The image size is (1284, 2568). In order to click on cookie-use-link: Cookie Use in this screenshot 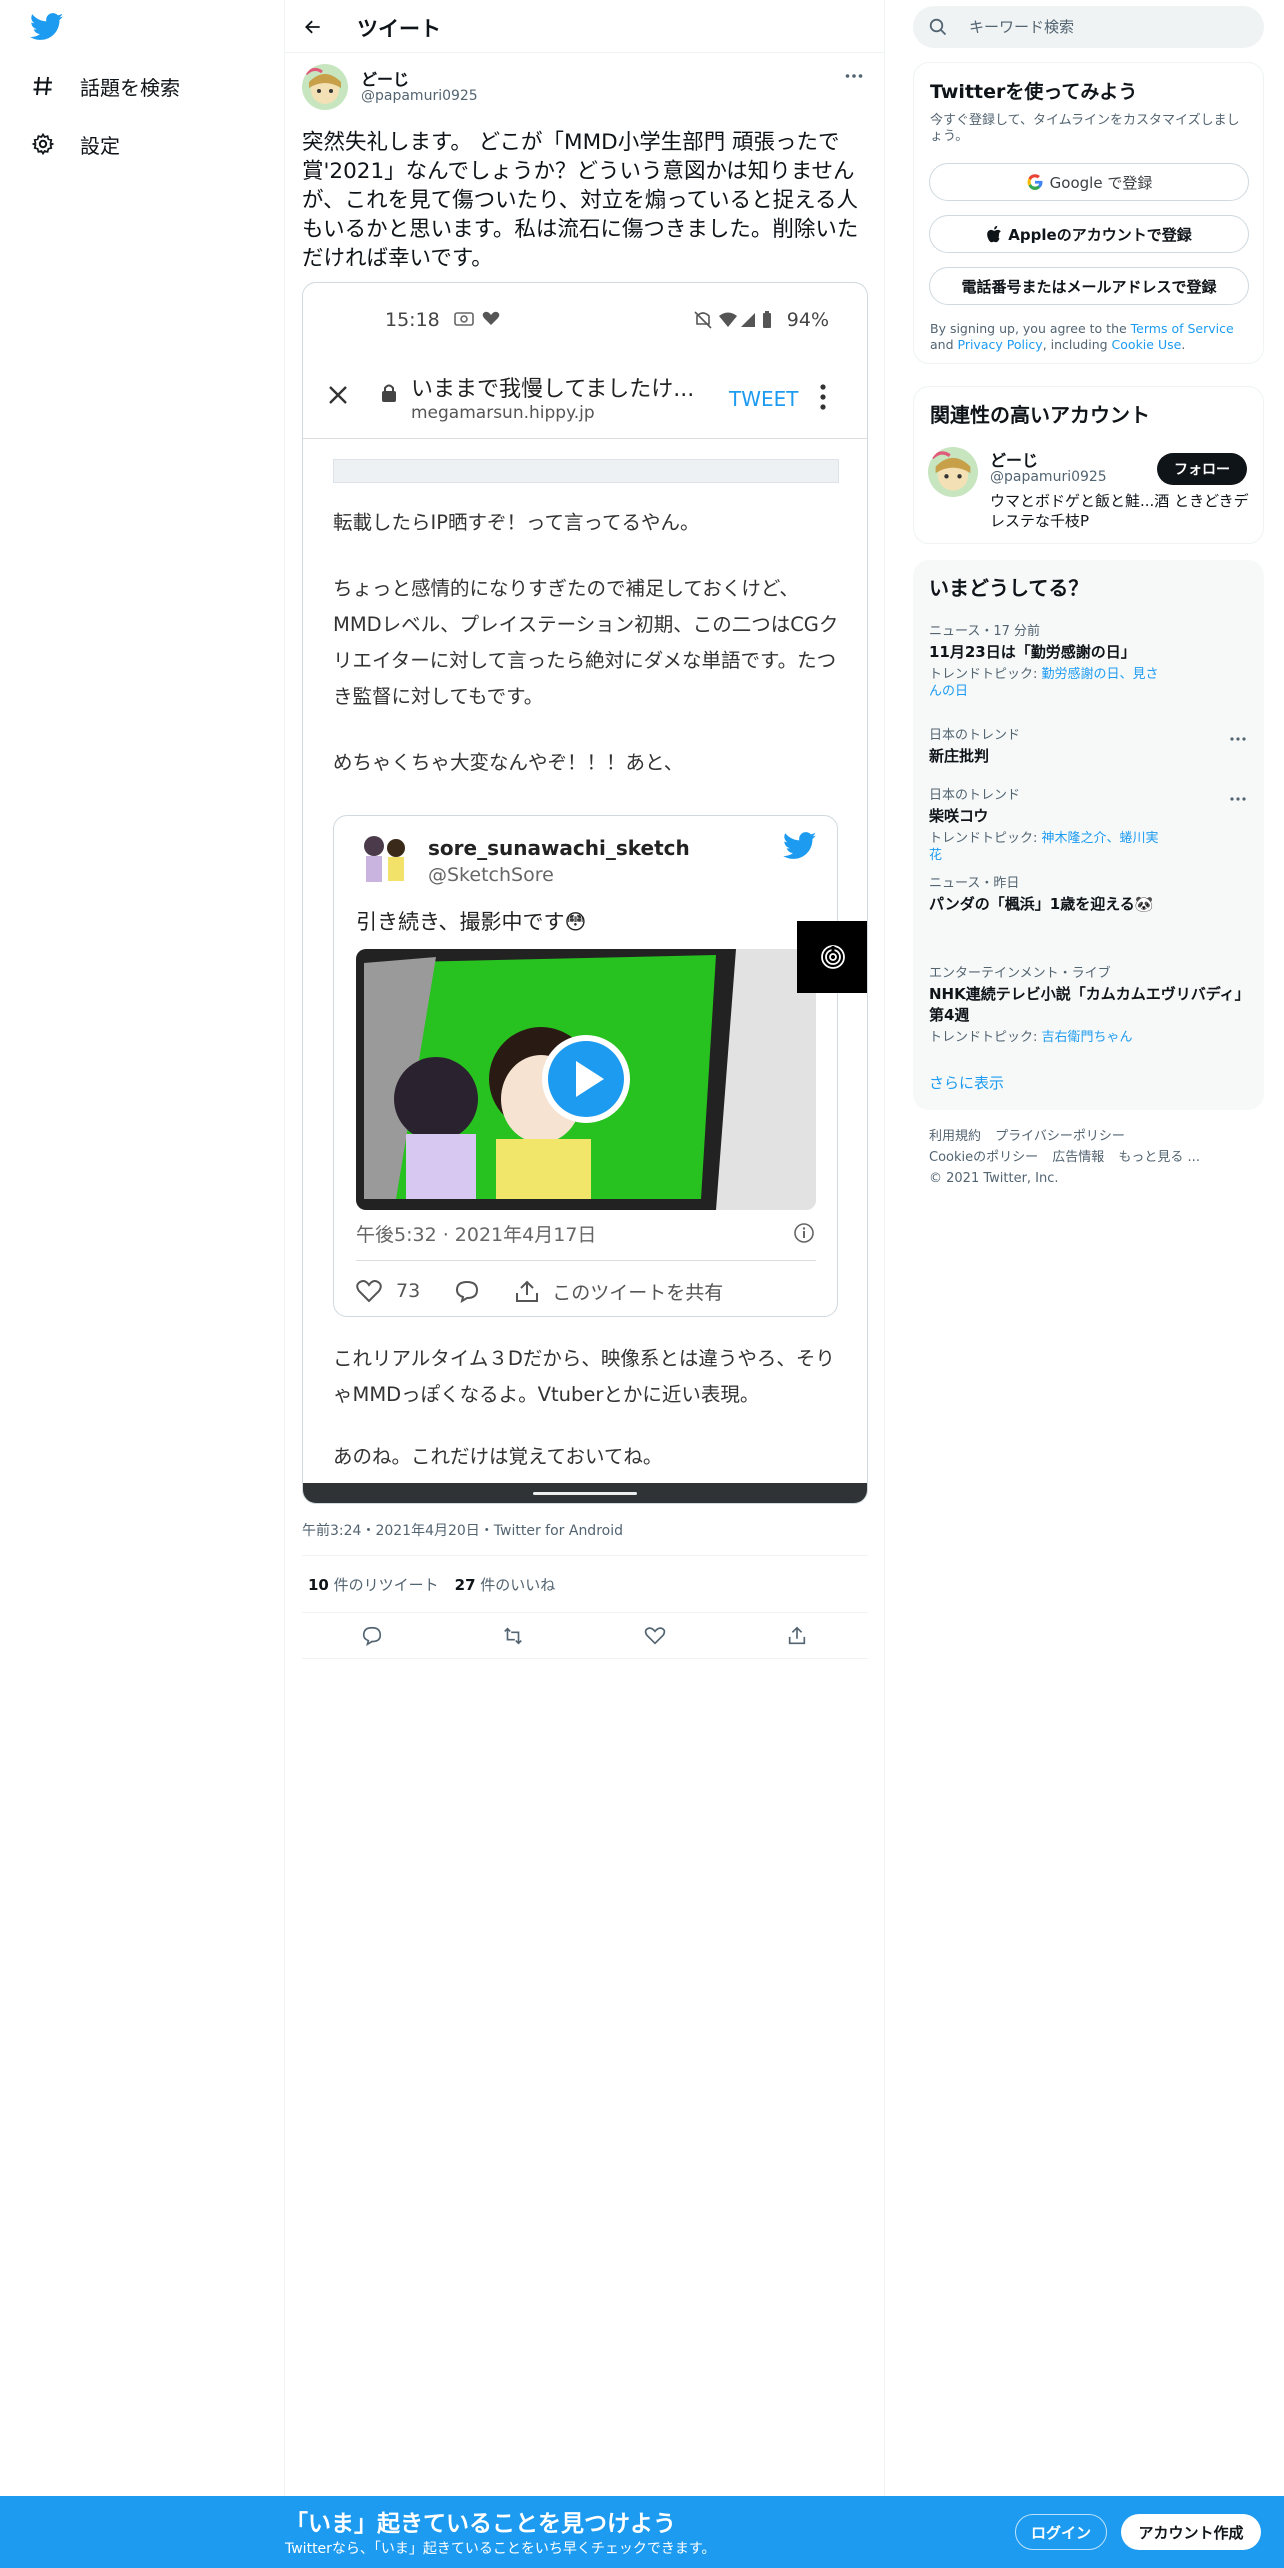, I will do `click(1147, 344)`.